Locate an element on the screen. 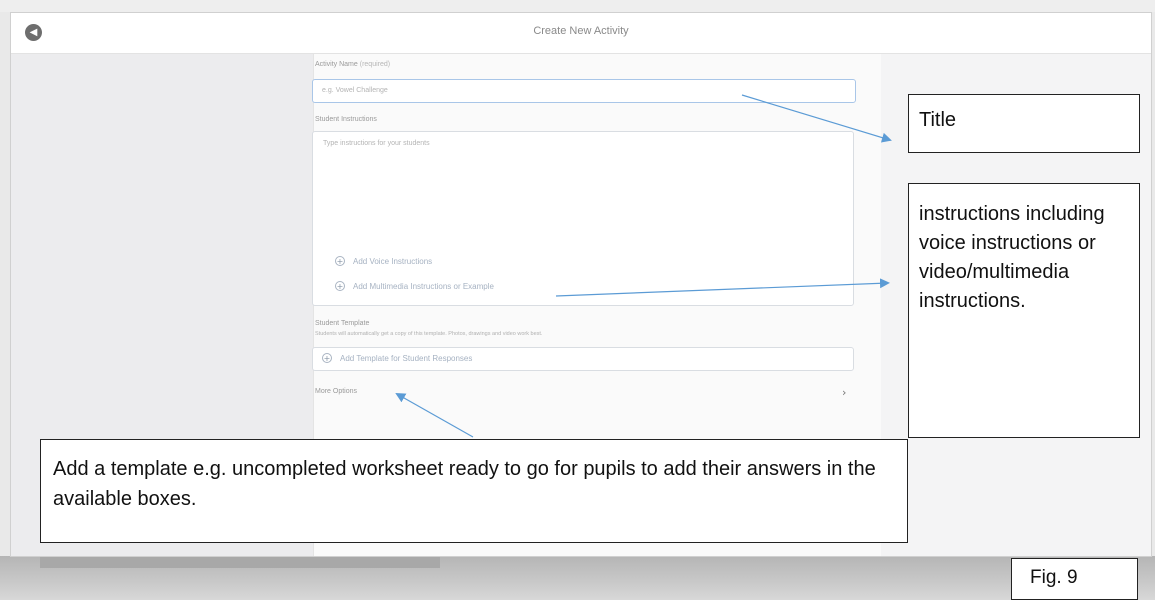  figure-label: Fig. 9 is located at coordinates (1074, 579).